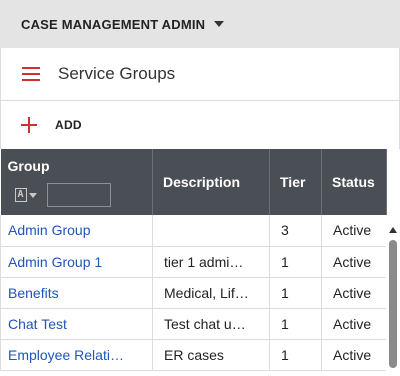 The image size is (400, 376). Describe the element at coordinates (200, 125) in the screenshot. I see `toolbar: ADD` at that location.